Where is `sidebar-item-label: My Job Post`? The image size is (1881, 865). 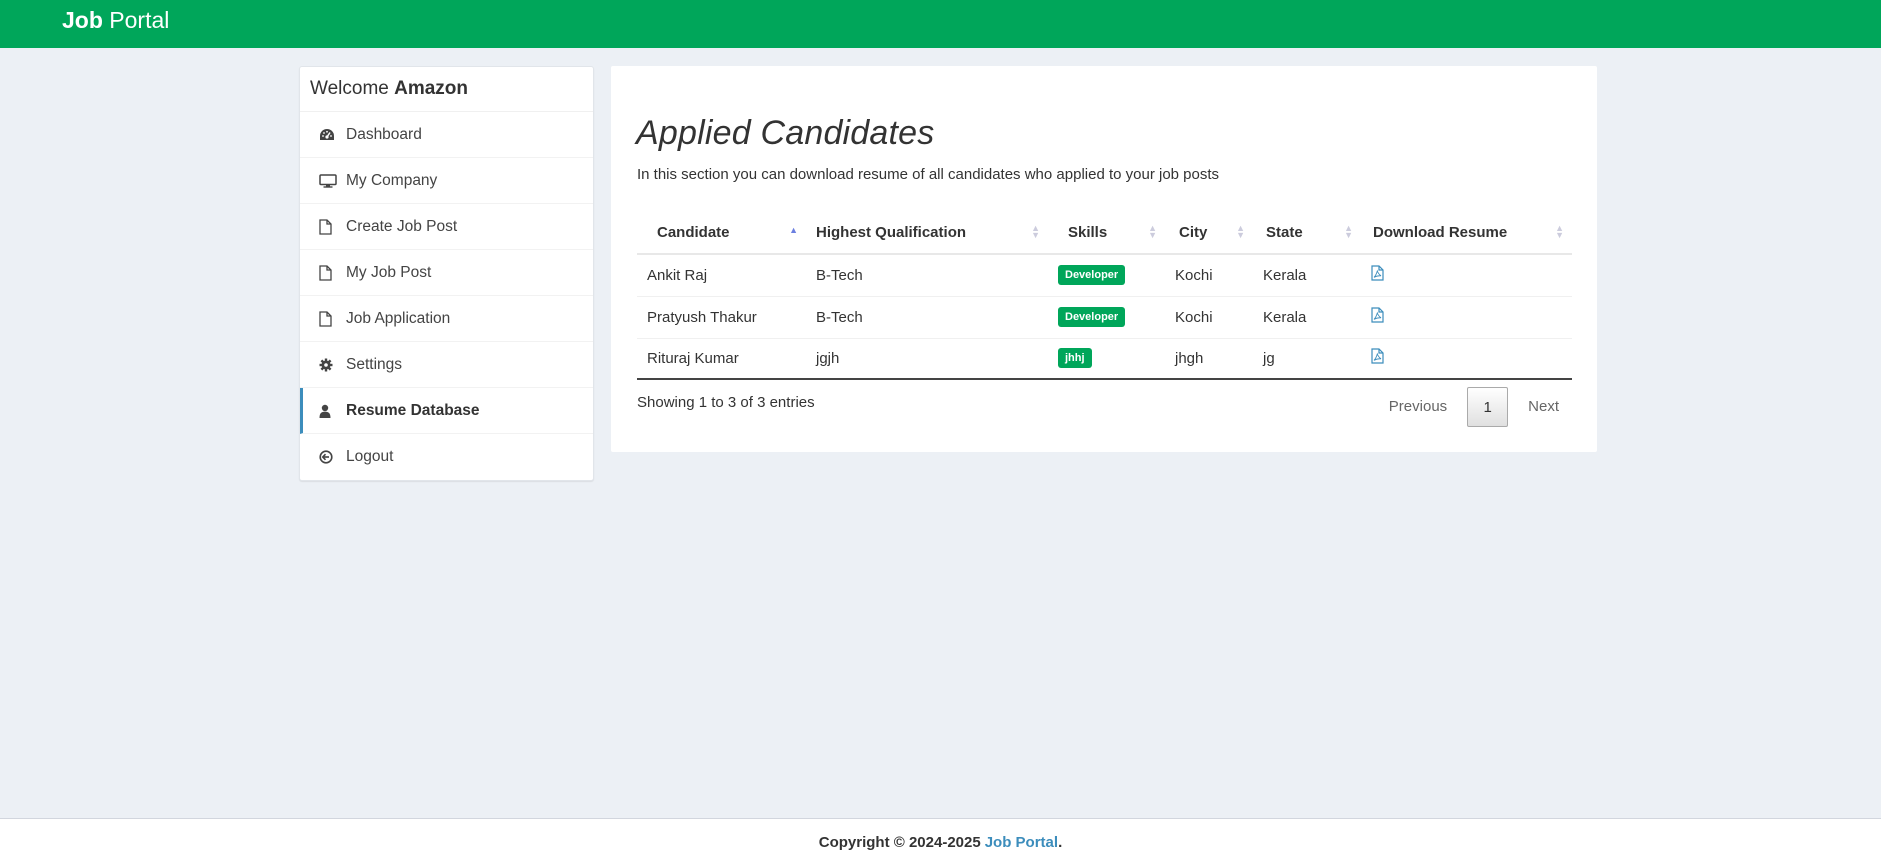 sidebar-item-label: My Job Post is located at coordinates (389, 272).